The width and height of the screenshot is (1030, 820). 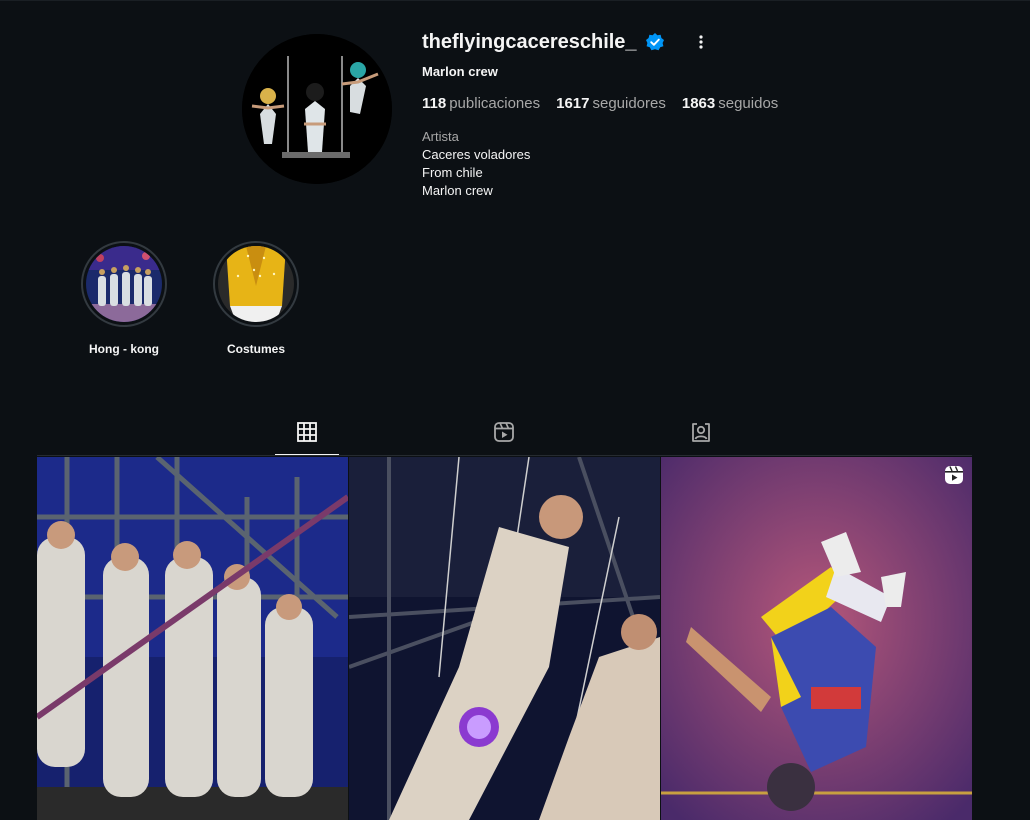 I want to click on reel-icon, so click(x=954, y=475).